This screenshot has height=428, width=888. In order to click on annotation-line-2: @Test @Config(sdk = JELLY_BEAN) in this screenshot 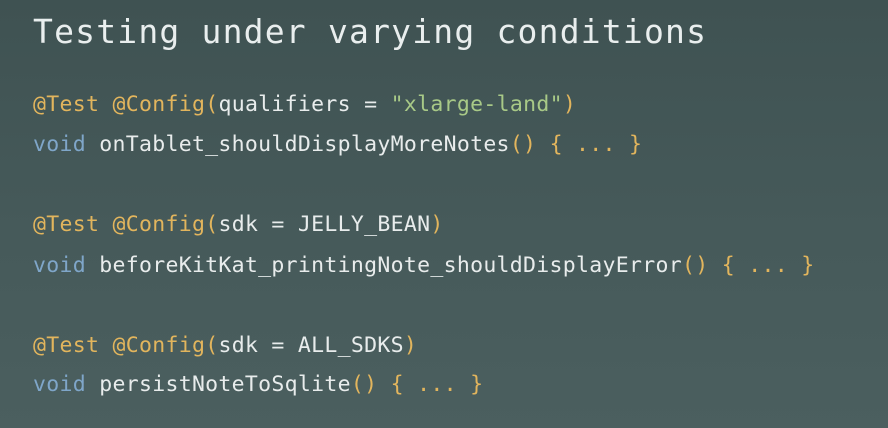, I will do `click(238, 224)`.